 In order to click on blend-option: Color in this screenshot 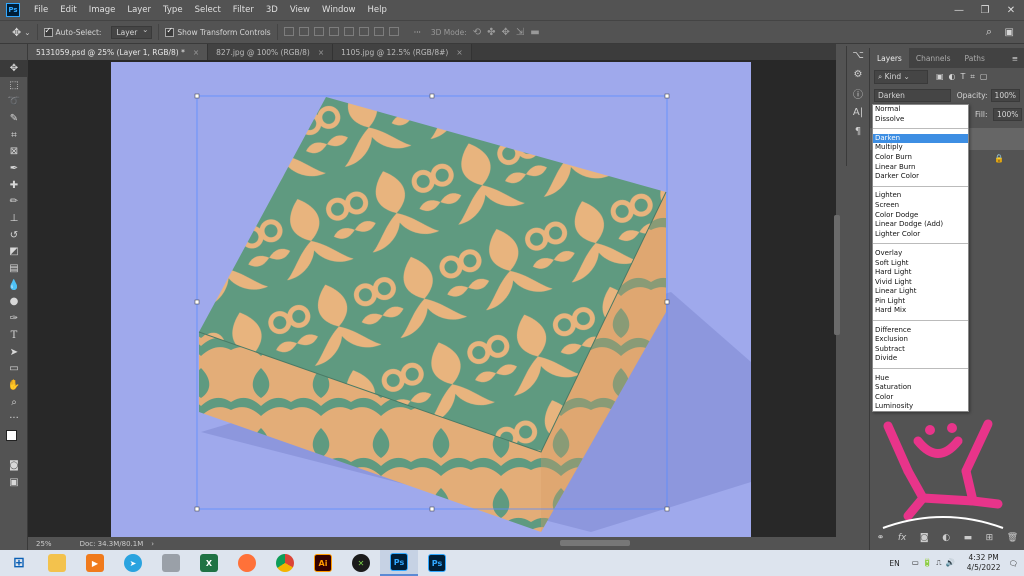, I will do `click(920, 398)`.